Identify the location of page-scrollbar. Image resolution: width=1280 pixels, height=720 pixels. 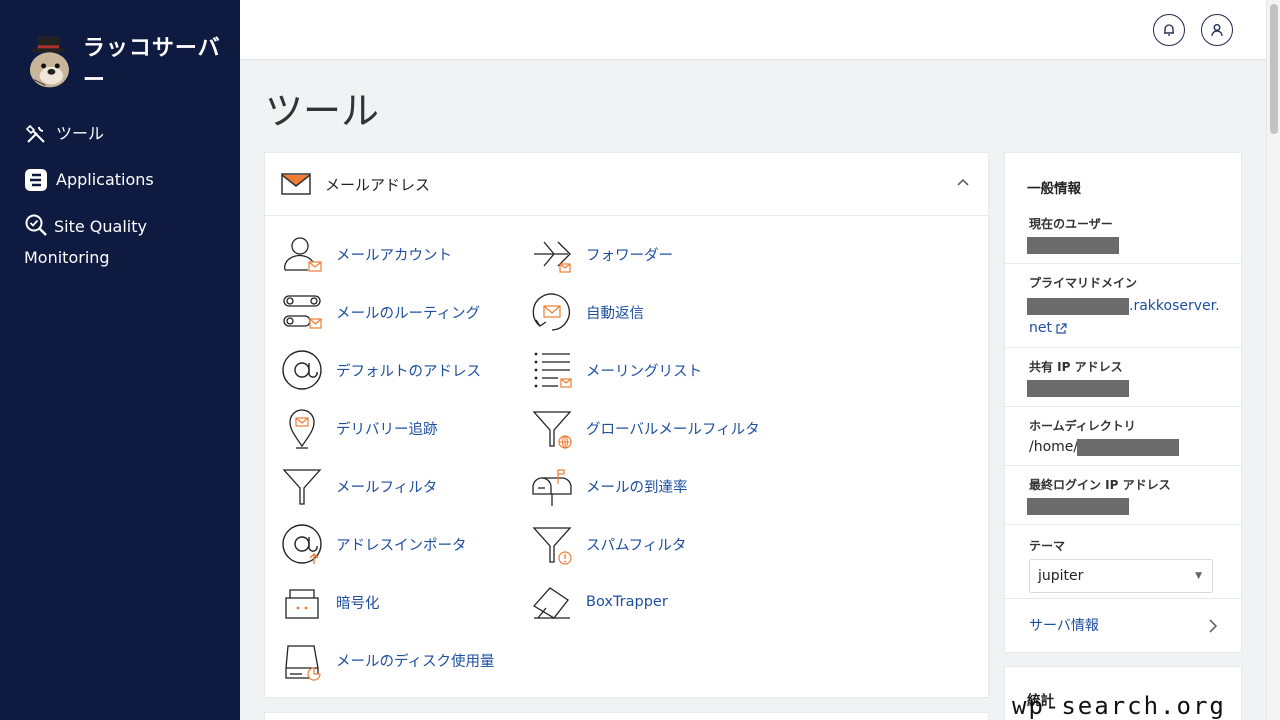
(1273, 360).